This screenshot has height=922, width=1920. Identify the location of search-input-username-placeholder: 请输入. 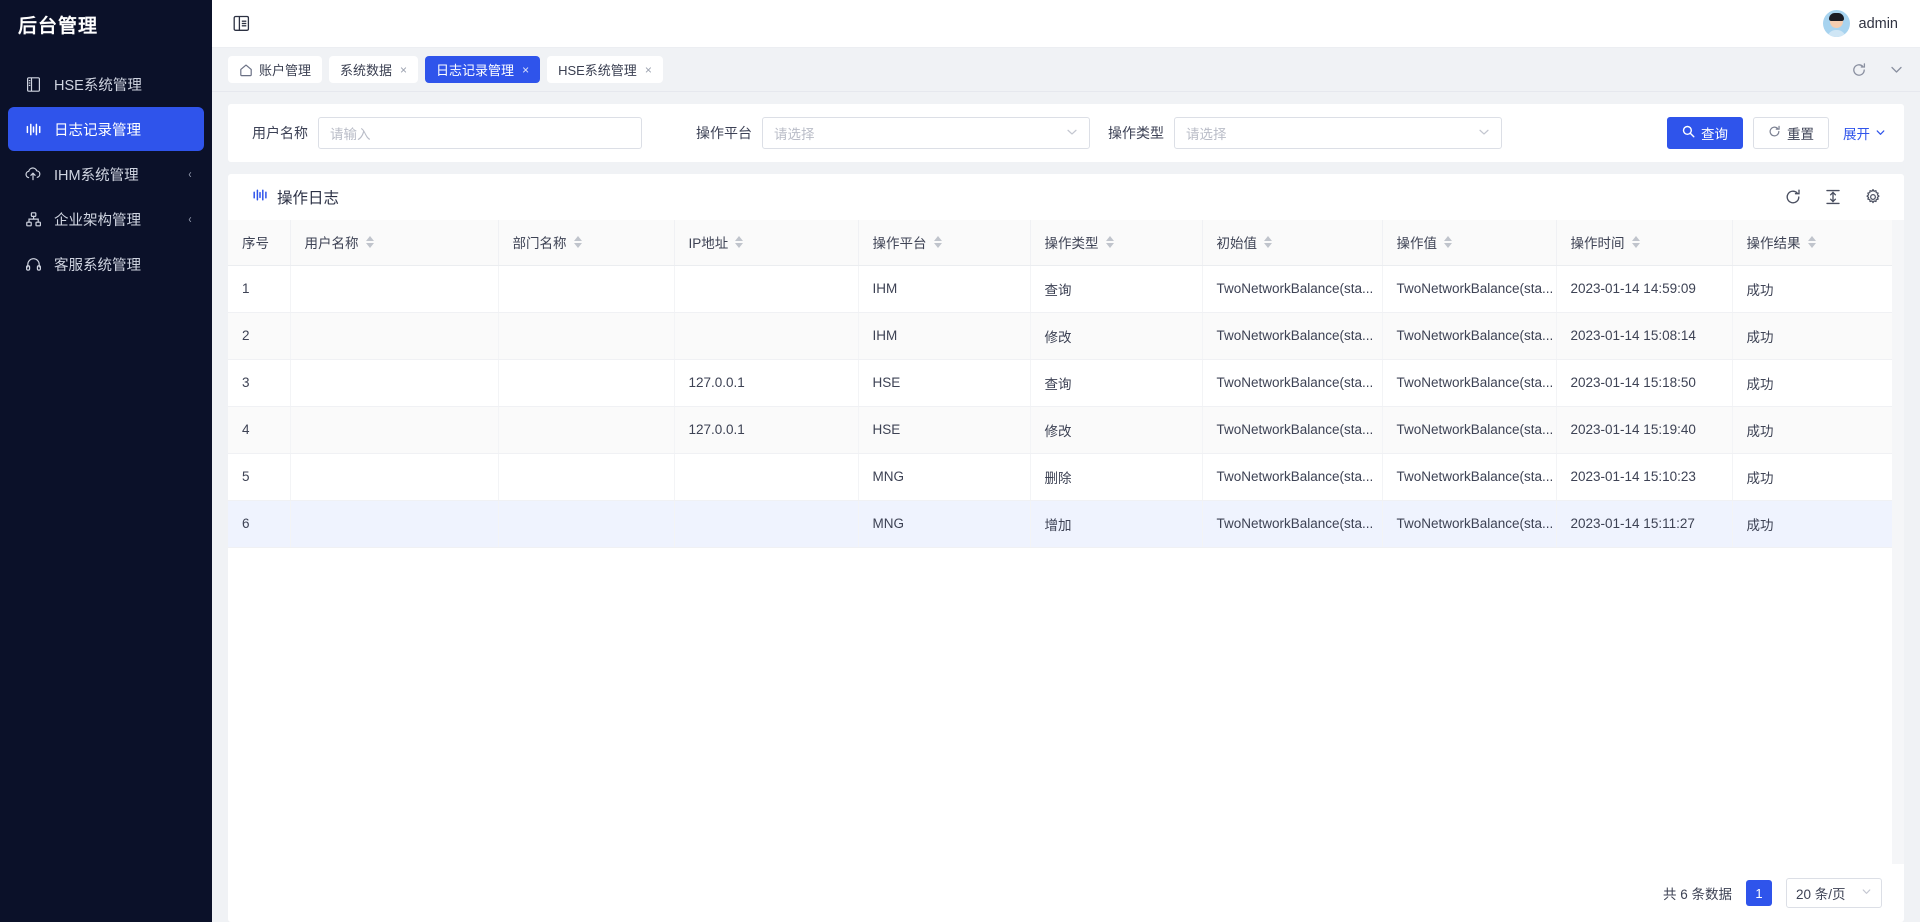
(350, 134).